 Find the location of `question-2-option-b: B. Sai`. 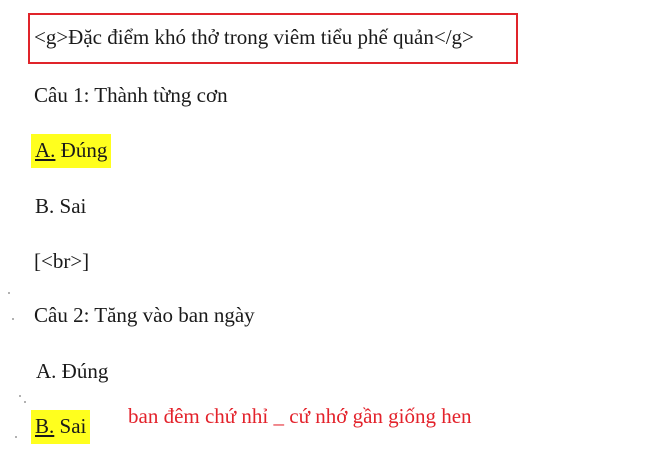

question-2-option-b: B. Sai is located at coordinates (61, 427).